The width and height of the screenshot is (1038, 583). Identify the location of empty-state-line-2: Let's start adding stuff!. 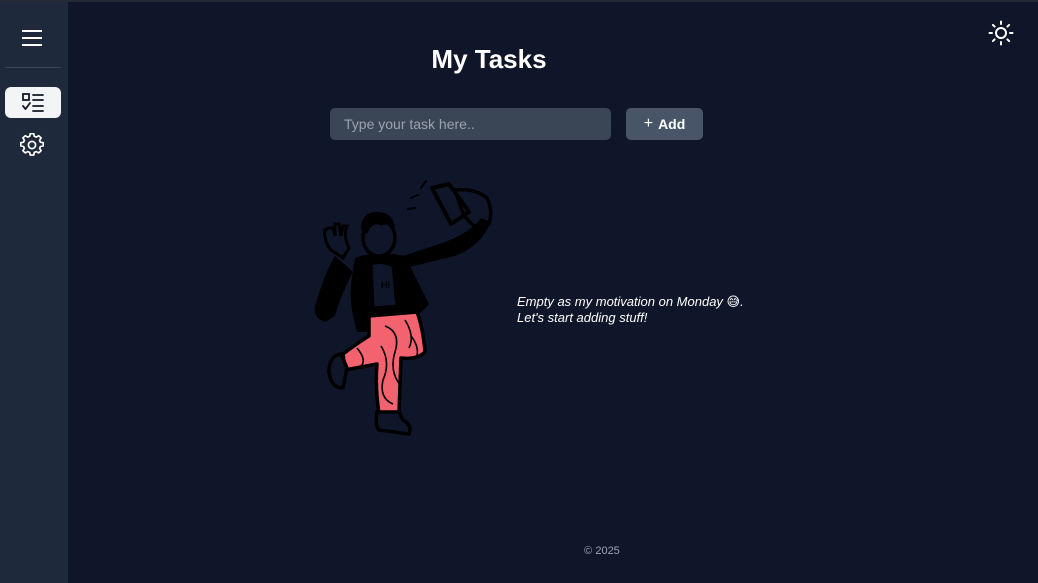
(582, 317).